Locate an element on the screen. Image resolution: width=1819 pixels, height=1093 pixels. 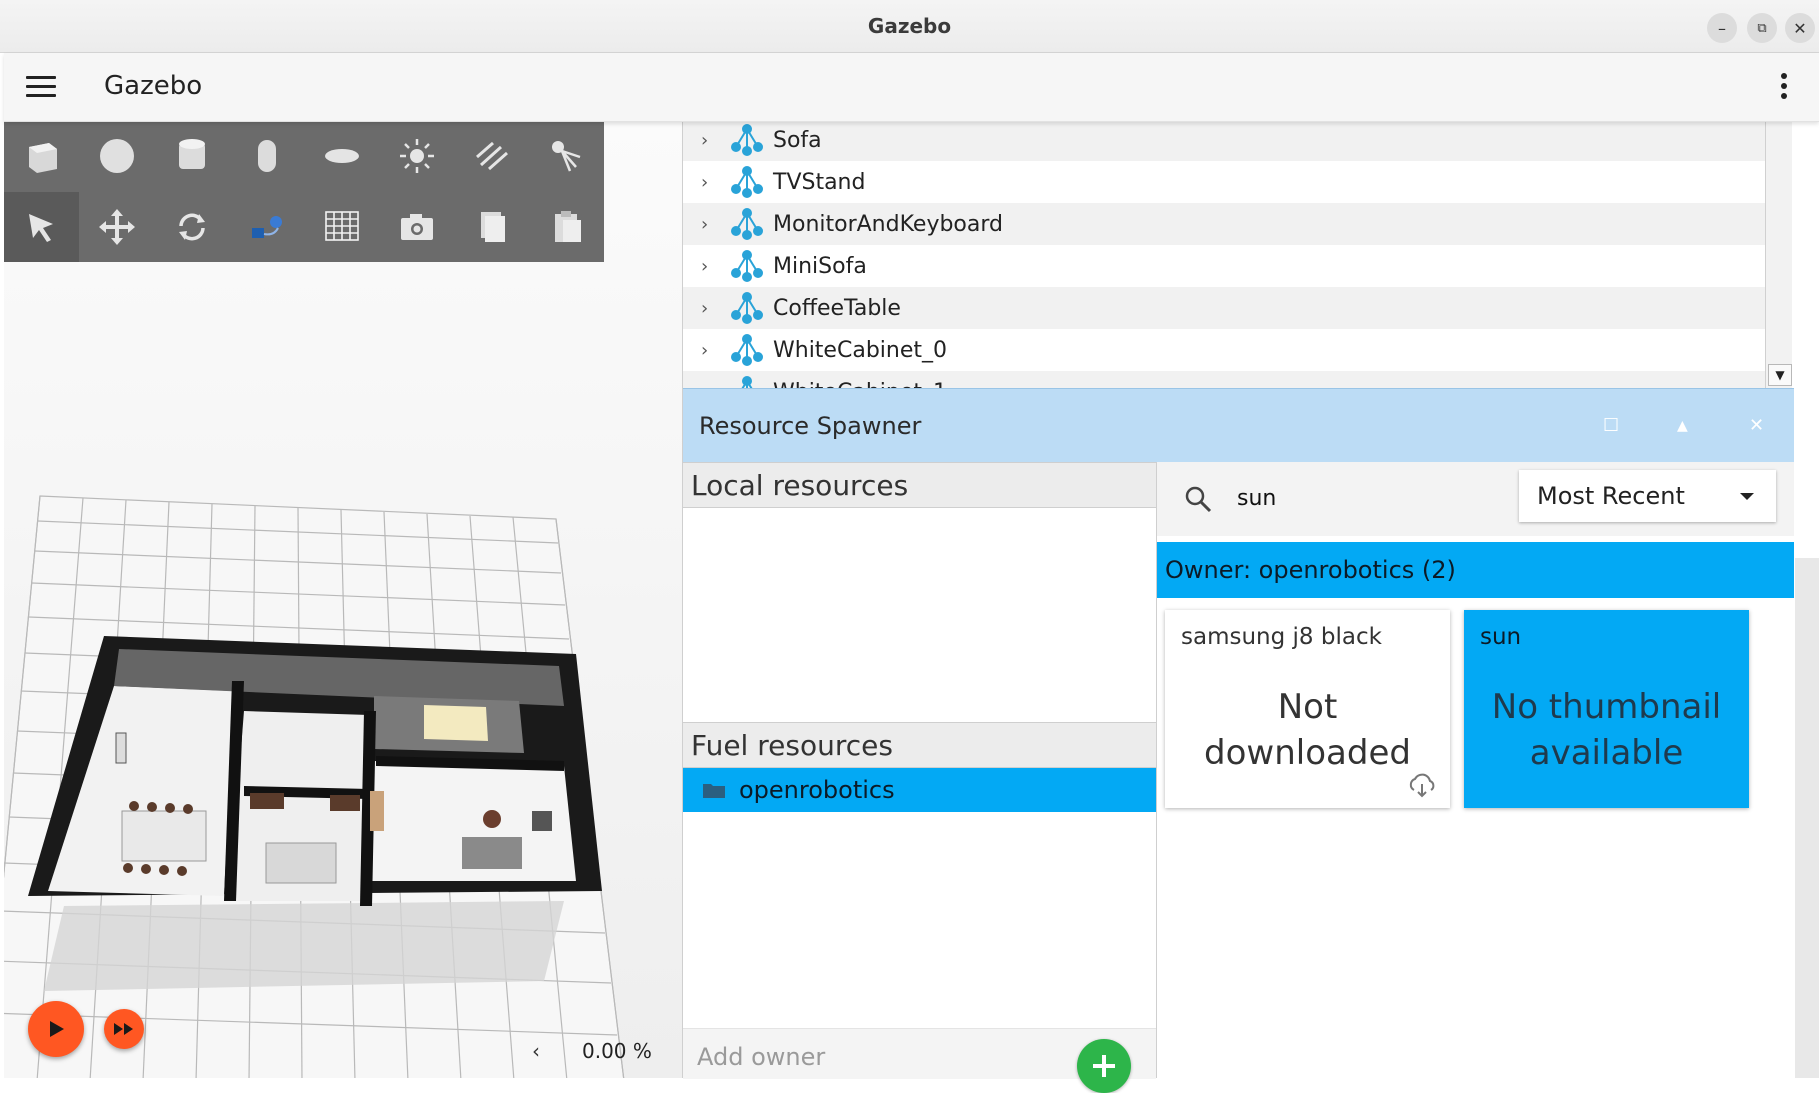
add-owner-input: Add owner is located at coordinates (761, 1057).